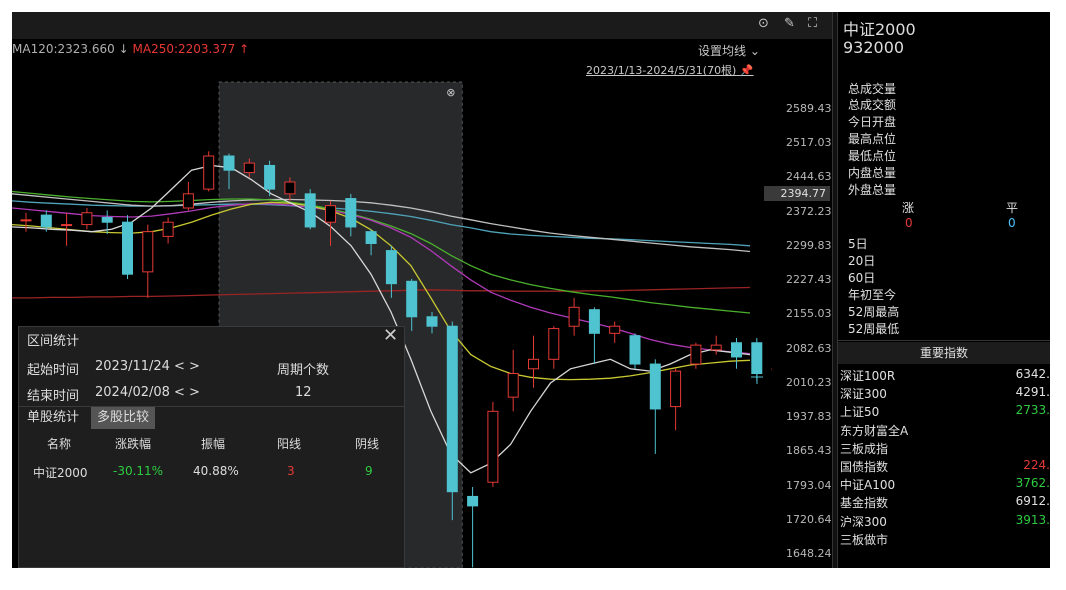  What do you see at coordinates (187, 392) in the screenshot?
I see `end-time-nav: < >` at bounding box center [187, 392].